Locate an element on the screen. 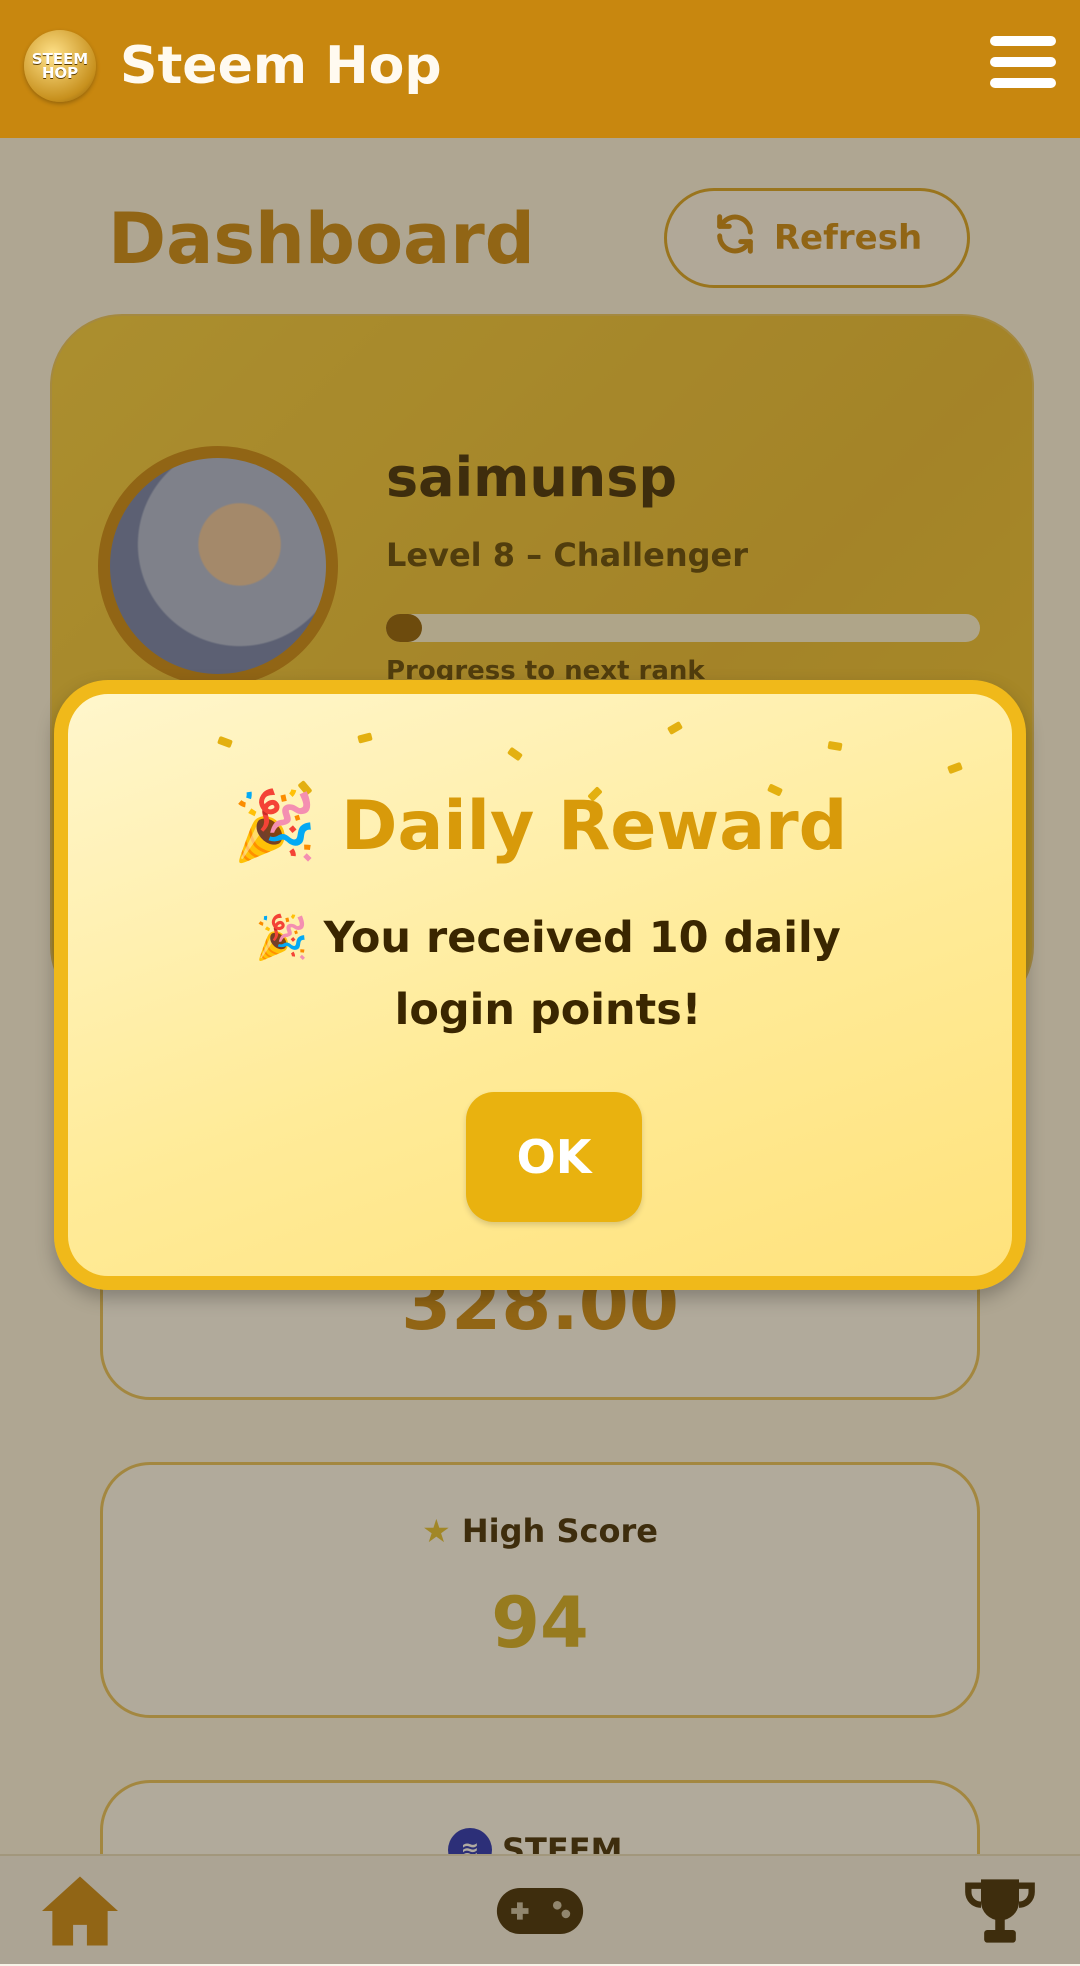  ok-button: OK is located at coordinates (554, 1157).